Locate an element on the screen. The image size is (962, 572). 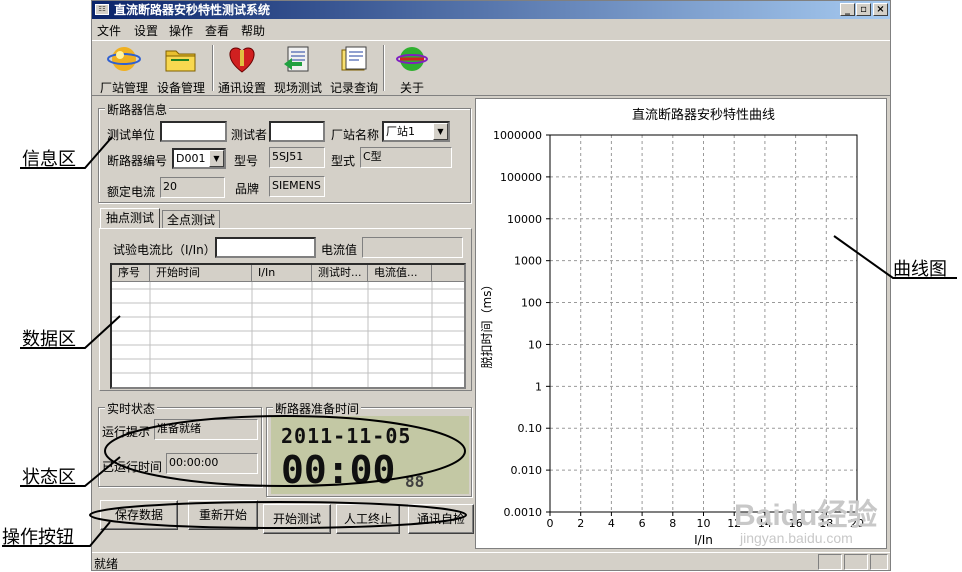
chart-tick-label-y: 0.0010 is located at coordinates (523, 512).